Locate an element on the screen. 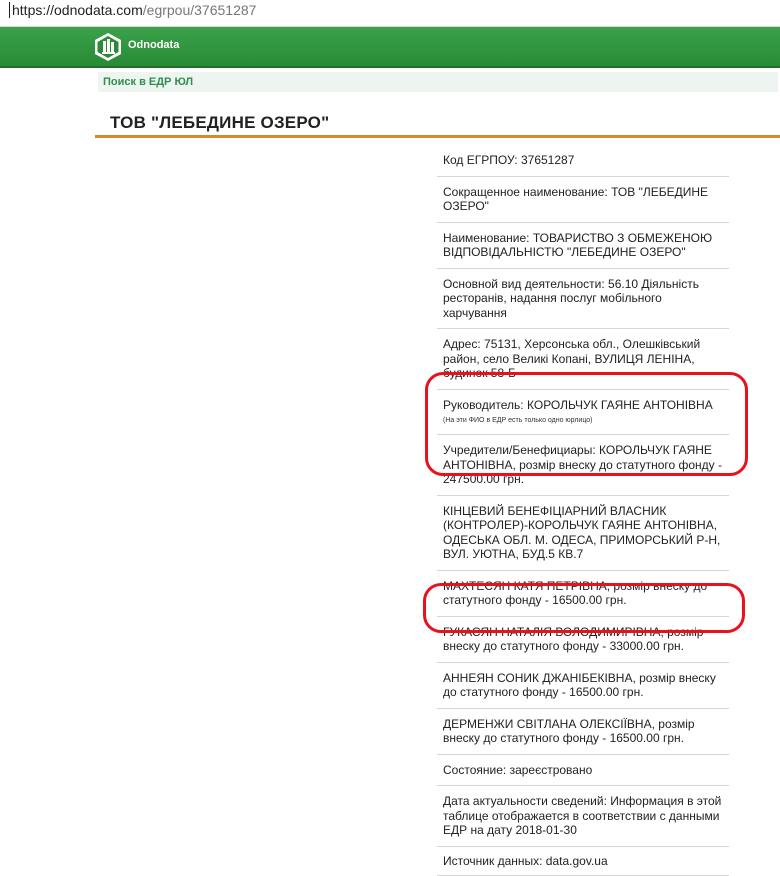 The width and height of the screenshot is (780, 876). detail-source: Источник данных: data.gov.ua is located at coordinates (583, 861).